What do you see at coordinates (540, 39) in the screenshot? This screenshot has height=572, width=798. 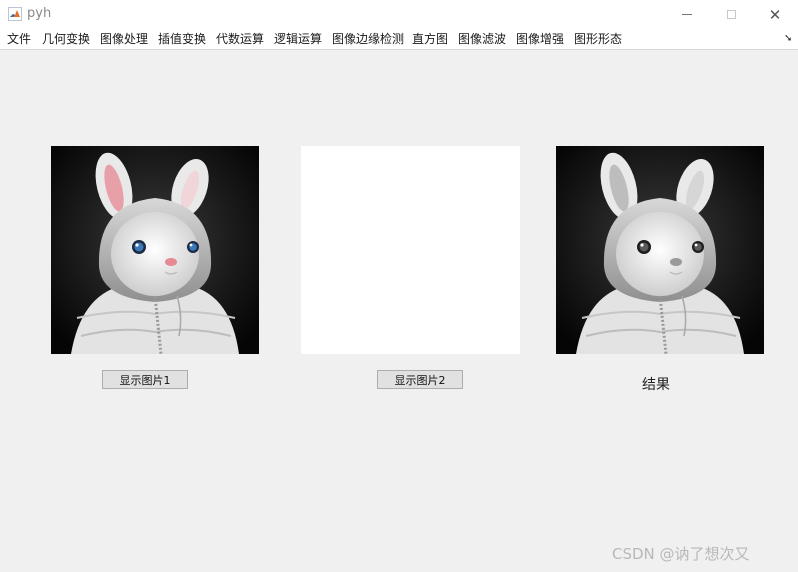 I see `menu-image-enhancement: 图像增强` at bounding box center [540, 39].